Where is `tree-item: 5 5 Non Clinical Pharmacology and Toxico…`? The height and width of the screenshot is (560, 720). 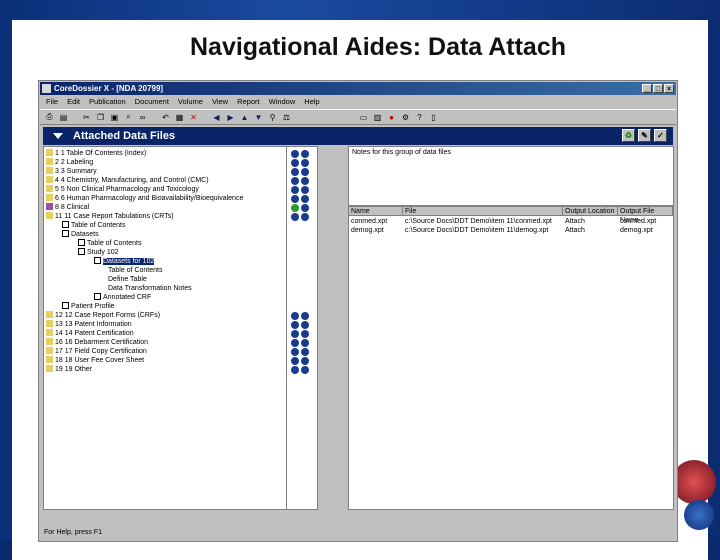
tree-item: 5 5 Non Clinical Pharmacology and Toxico… is located at coordinates (122, 189).